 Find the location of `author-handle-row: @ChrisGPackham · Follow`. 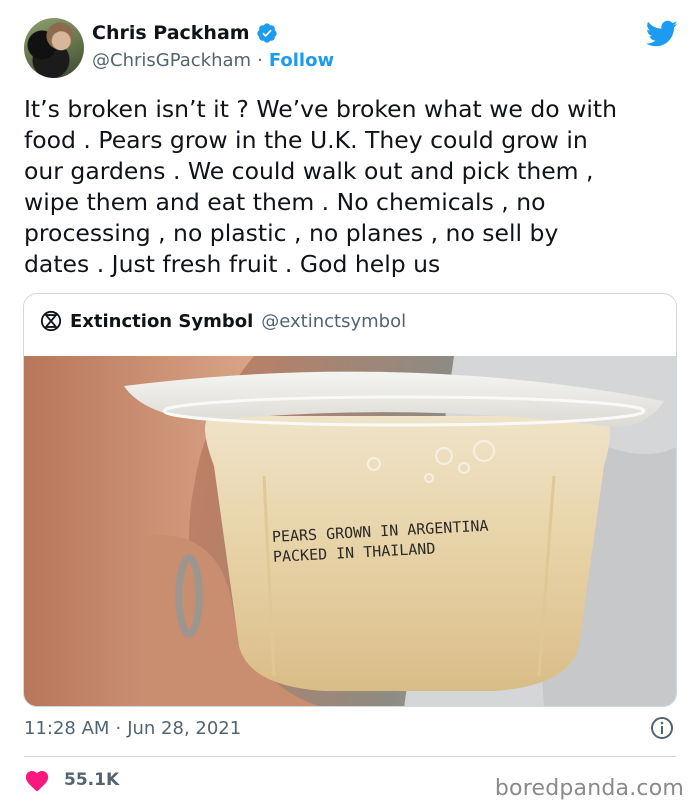

author-handle-row: @ChrisGPackham · Follow is located at coordinates (213, 60).